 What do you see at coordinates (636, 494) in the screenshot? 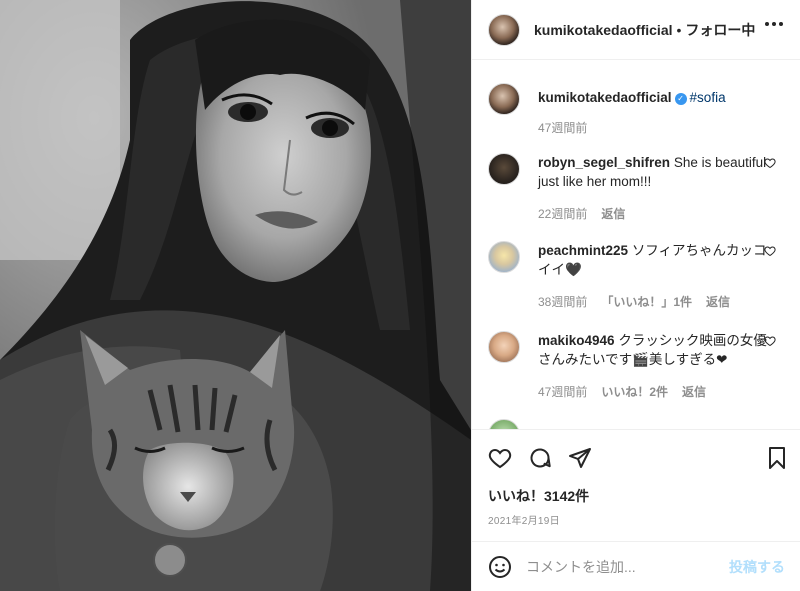
I see `post-actions: いいね！3142件 2021年2月19日` at bounding box center [636, 494].